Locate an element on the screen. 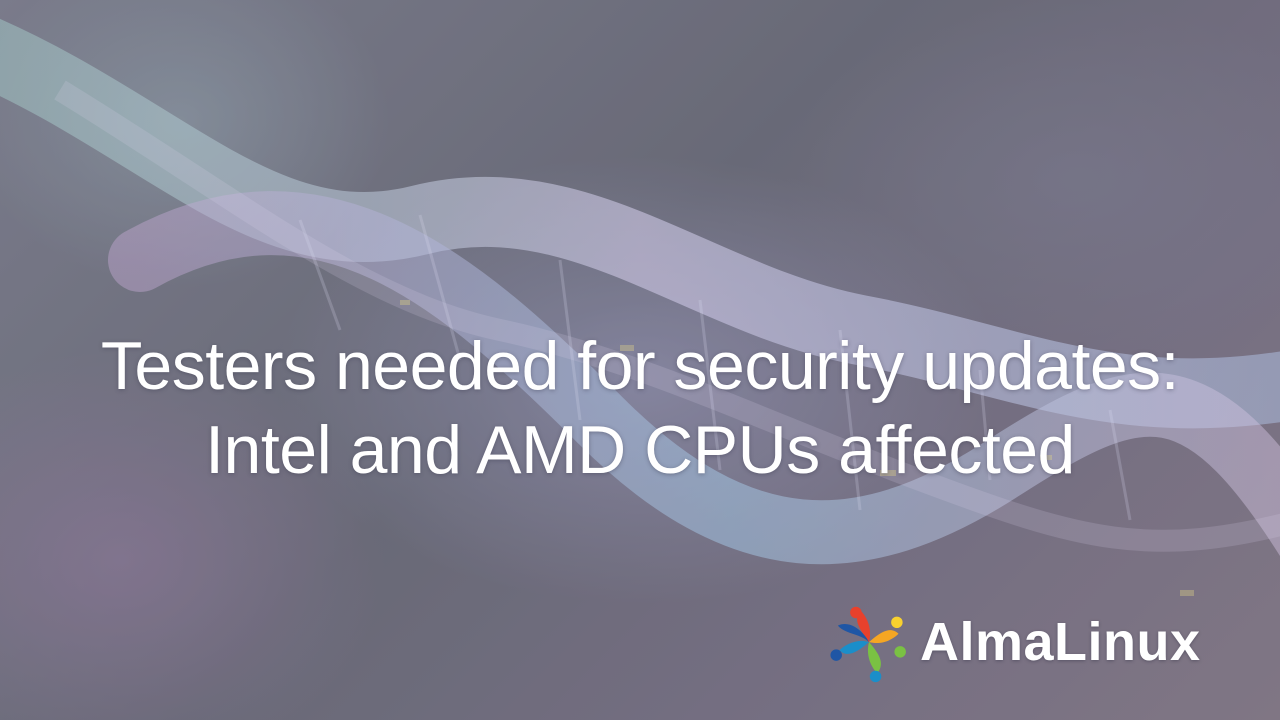 The width and height of the screenshot is (1280, 720). headline-line-2: Intel and AMD CPUs affected is located at coordinates (640, 449).